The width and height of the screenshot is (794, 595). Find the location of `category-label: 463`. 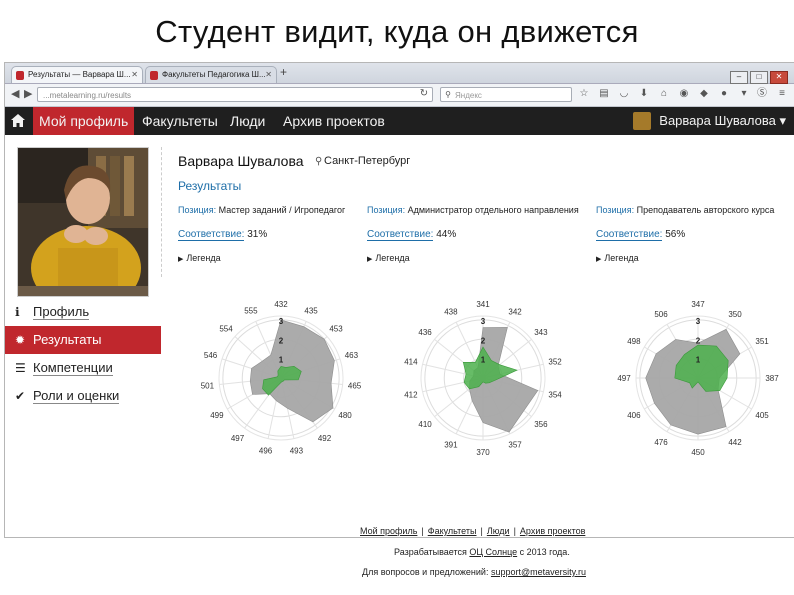

category-label: 463 is located at coordinates (352, 355).